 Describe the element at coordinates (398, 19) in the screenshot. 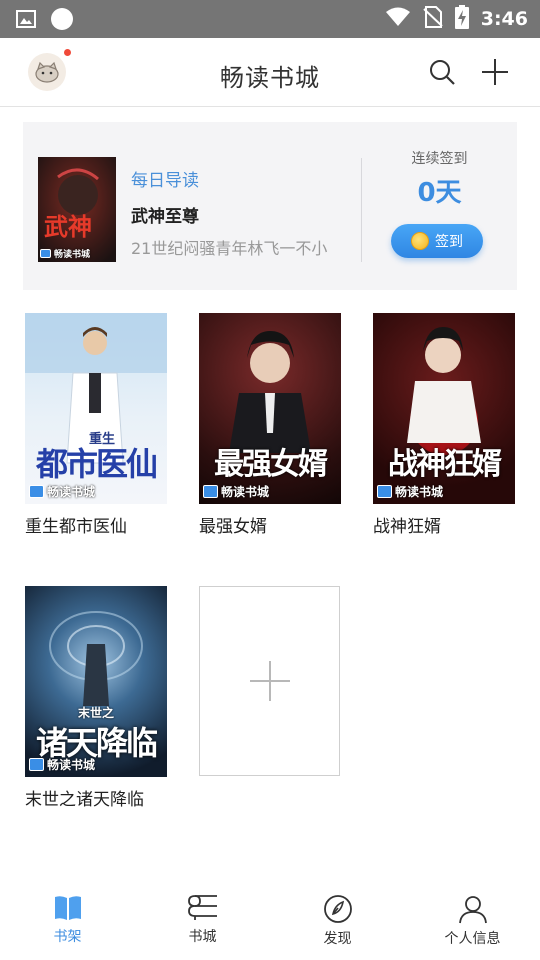

I see `wifi-icon` at that location.